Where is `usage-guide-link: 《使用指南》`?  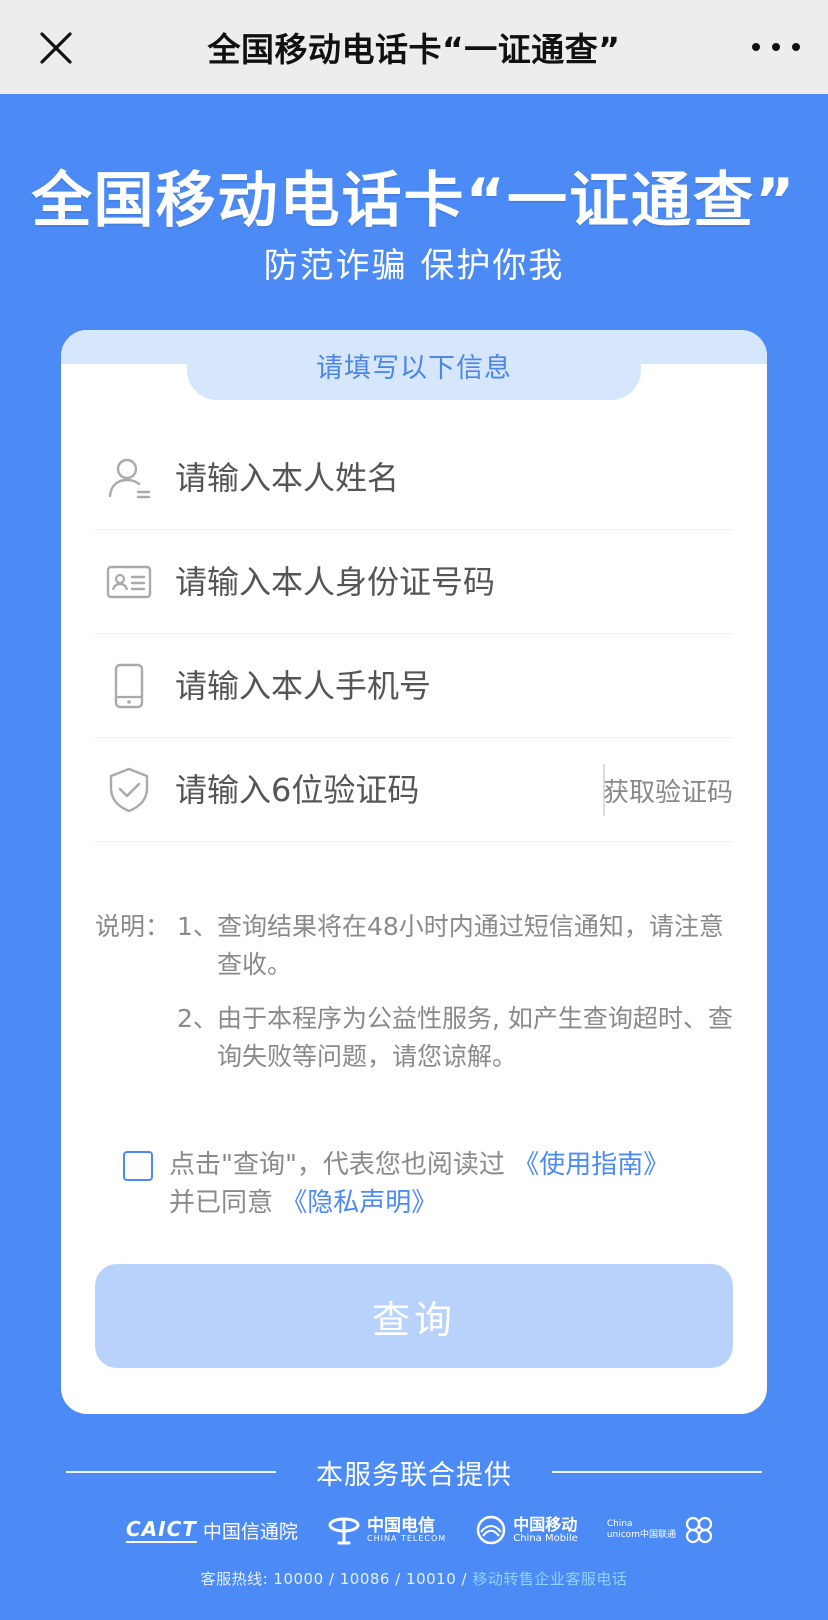
usage-guide-link: 《使用指南》 is located at coordinates (591, 1165).